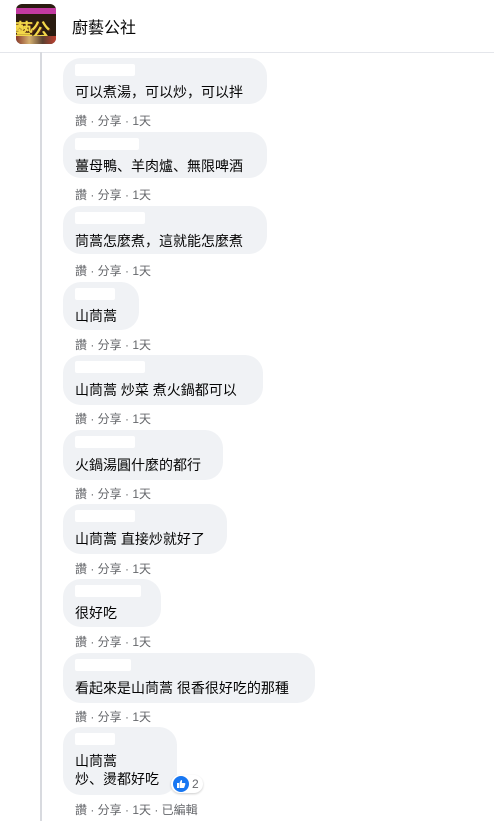 The image size is (494, 821). What do you see at coordinates (159, 241) in the screenshot?
I see `comment-text: 茼蒿怎麼煮，這就能怎麼煮` at bounding box center [159, 241].